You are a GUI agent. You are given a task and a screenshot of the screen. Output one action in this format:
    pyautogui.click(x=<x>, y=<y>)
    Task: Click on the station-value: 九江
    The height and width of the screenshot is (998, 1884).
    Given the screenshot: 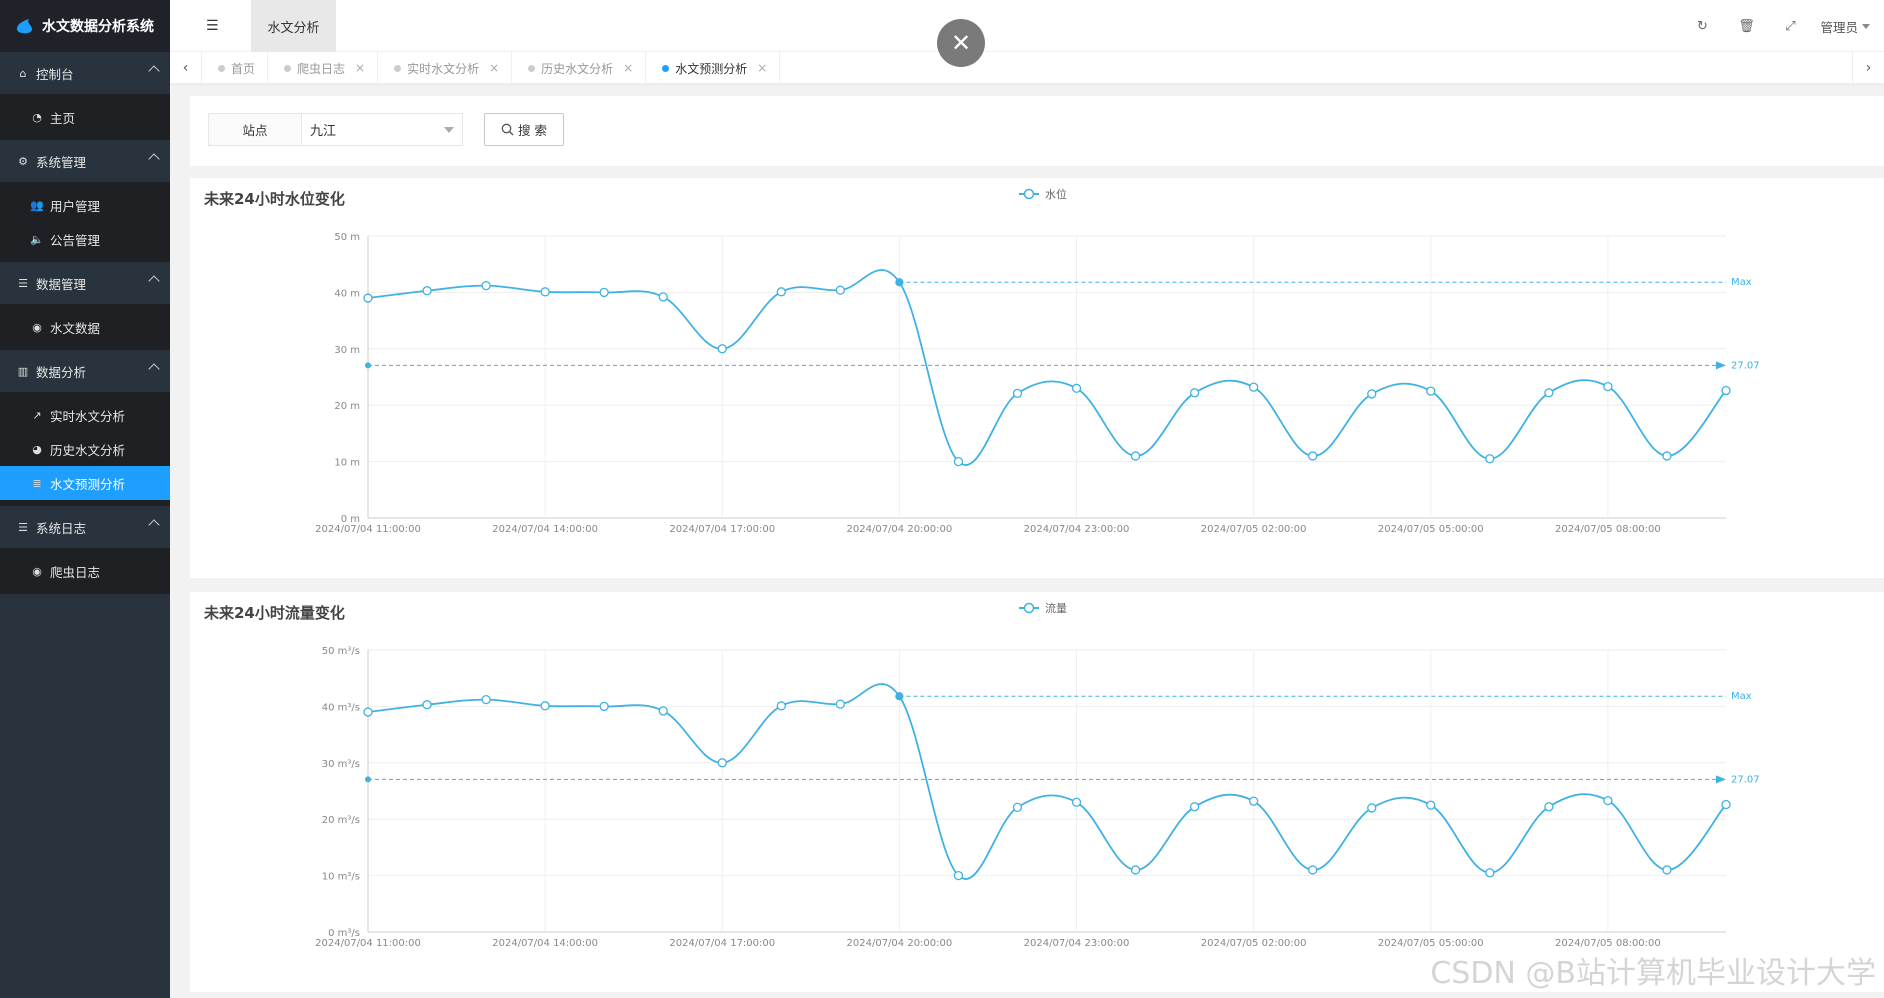 What is the action you would take?
    pyautogui.click(x=323, y=131)
    